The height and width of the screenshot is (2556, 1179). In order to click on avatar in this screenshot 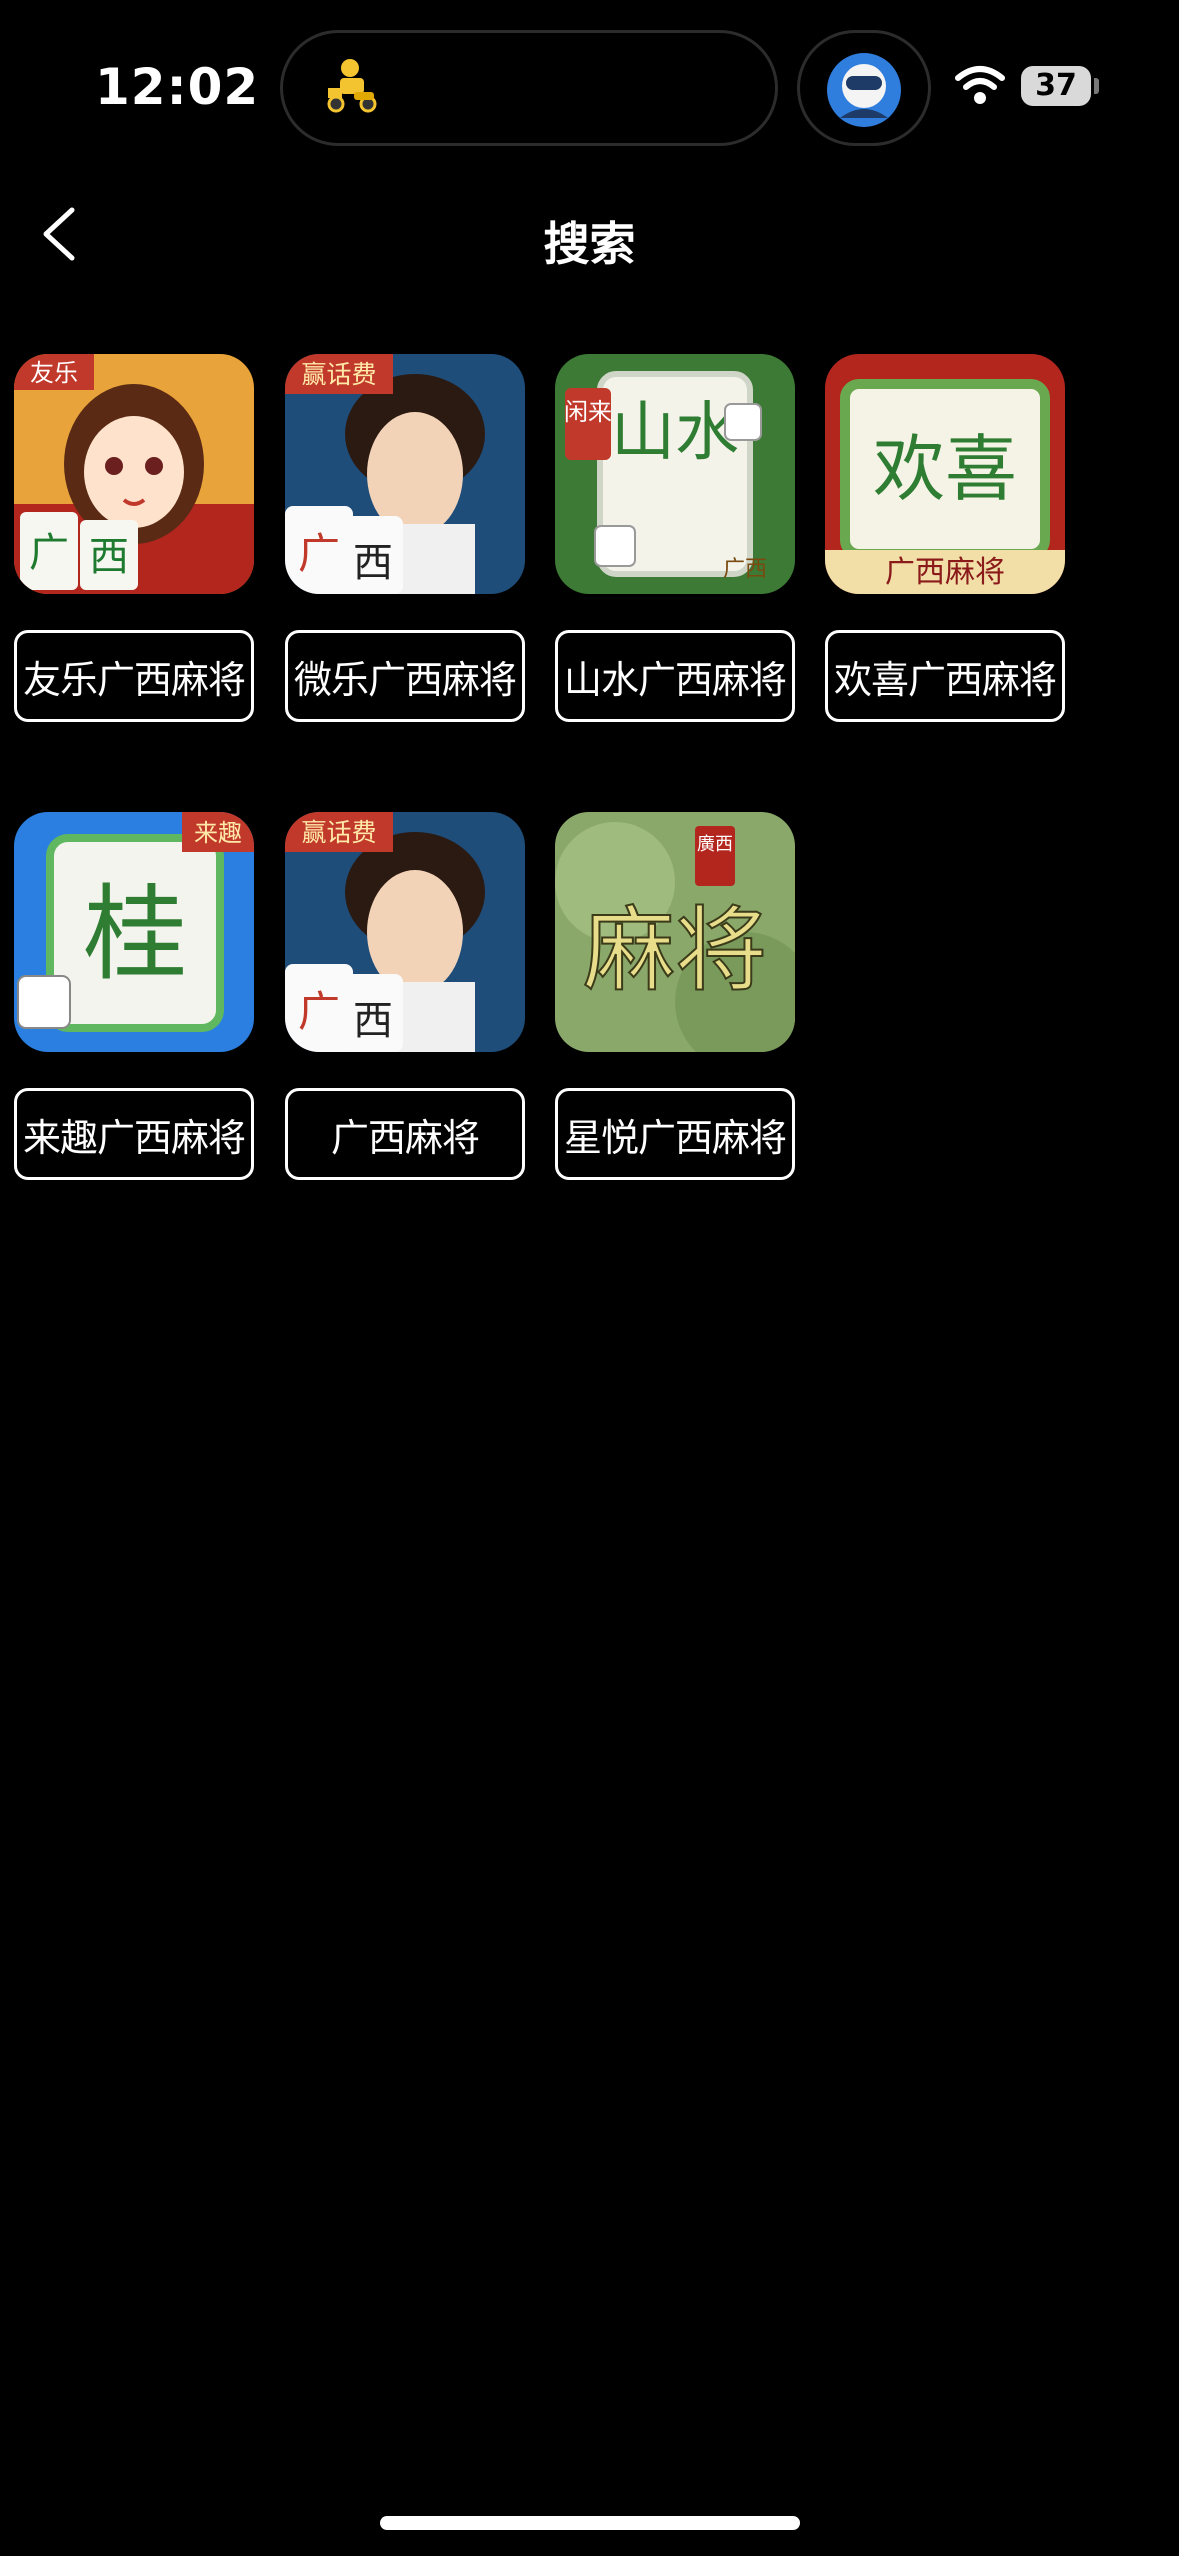, I will do `click(864, 90)`.